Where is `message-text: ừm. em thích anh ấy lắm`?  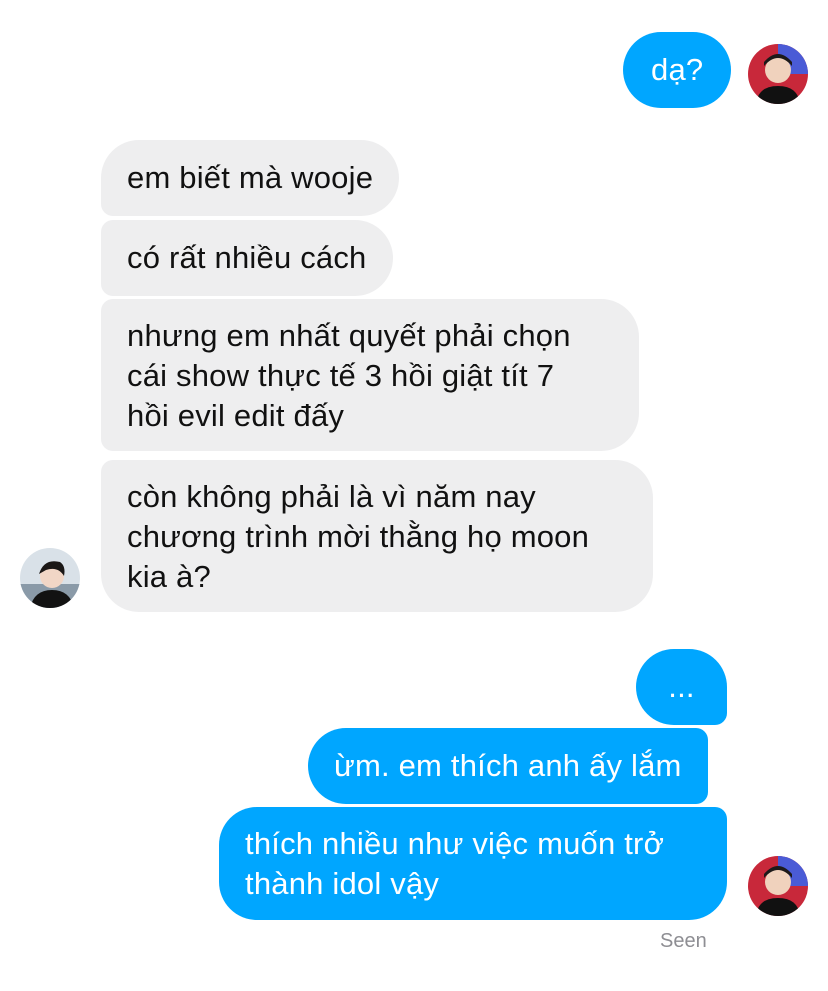
message-text: ừm. em thích anh ấy lắm is located at coordinates (508, 765).